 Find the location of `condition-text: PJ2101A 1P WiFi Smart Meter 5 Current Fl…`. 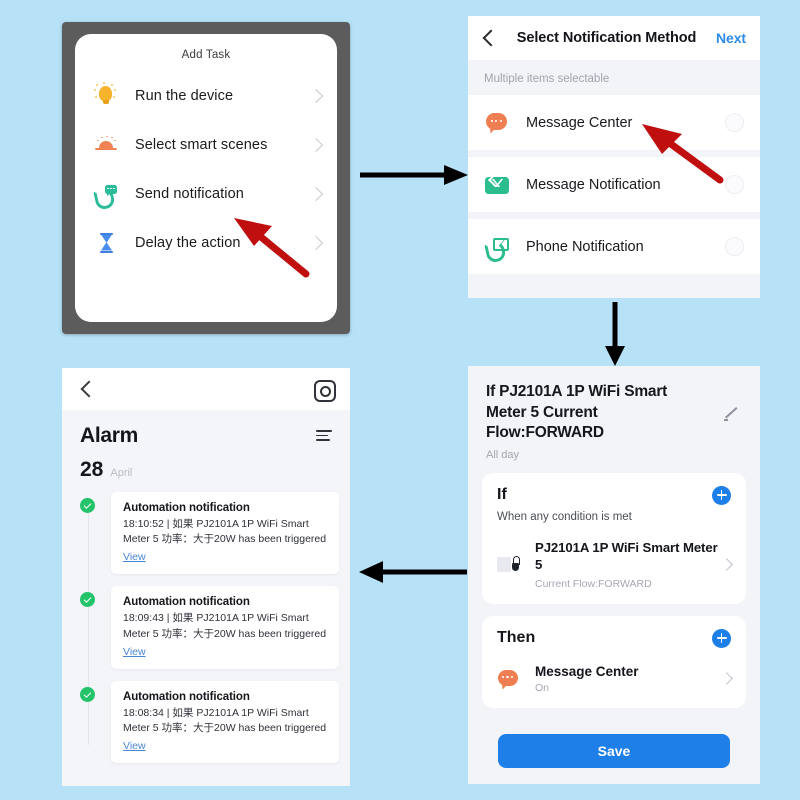

condition-text: PJ2101A 1P WiFi Smart Meter 5 Current Fl… is located at coordinates (628, 565).